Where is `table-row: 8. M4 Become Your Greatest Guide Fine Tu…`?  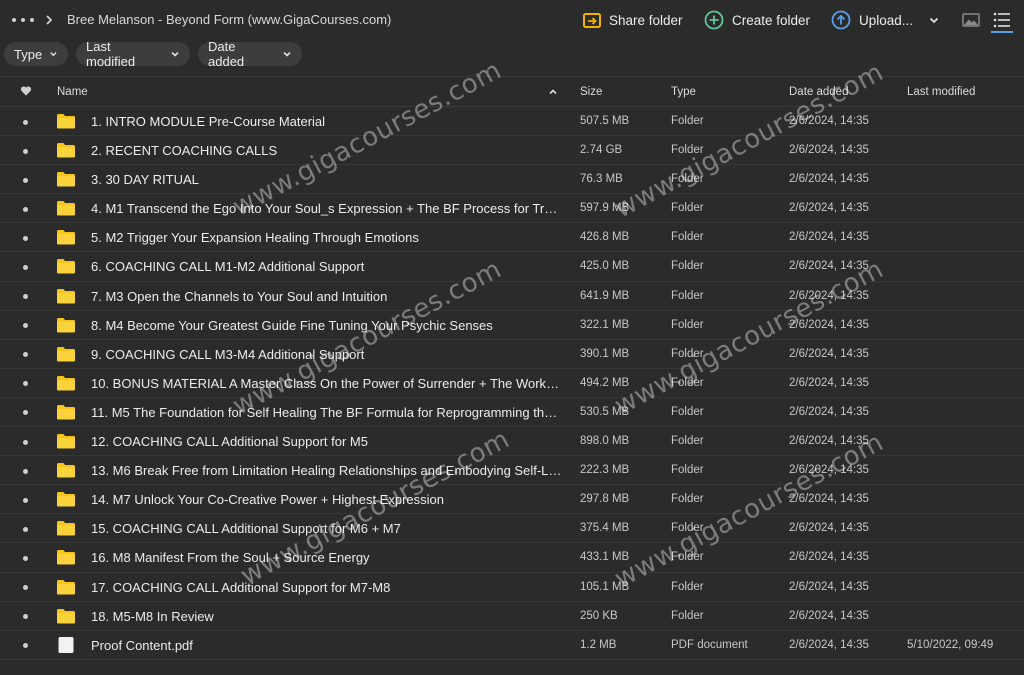 table-row: 8. M4 Become Your Greatest Guide Fine Tu… is located at coordinates (512, 325).